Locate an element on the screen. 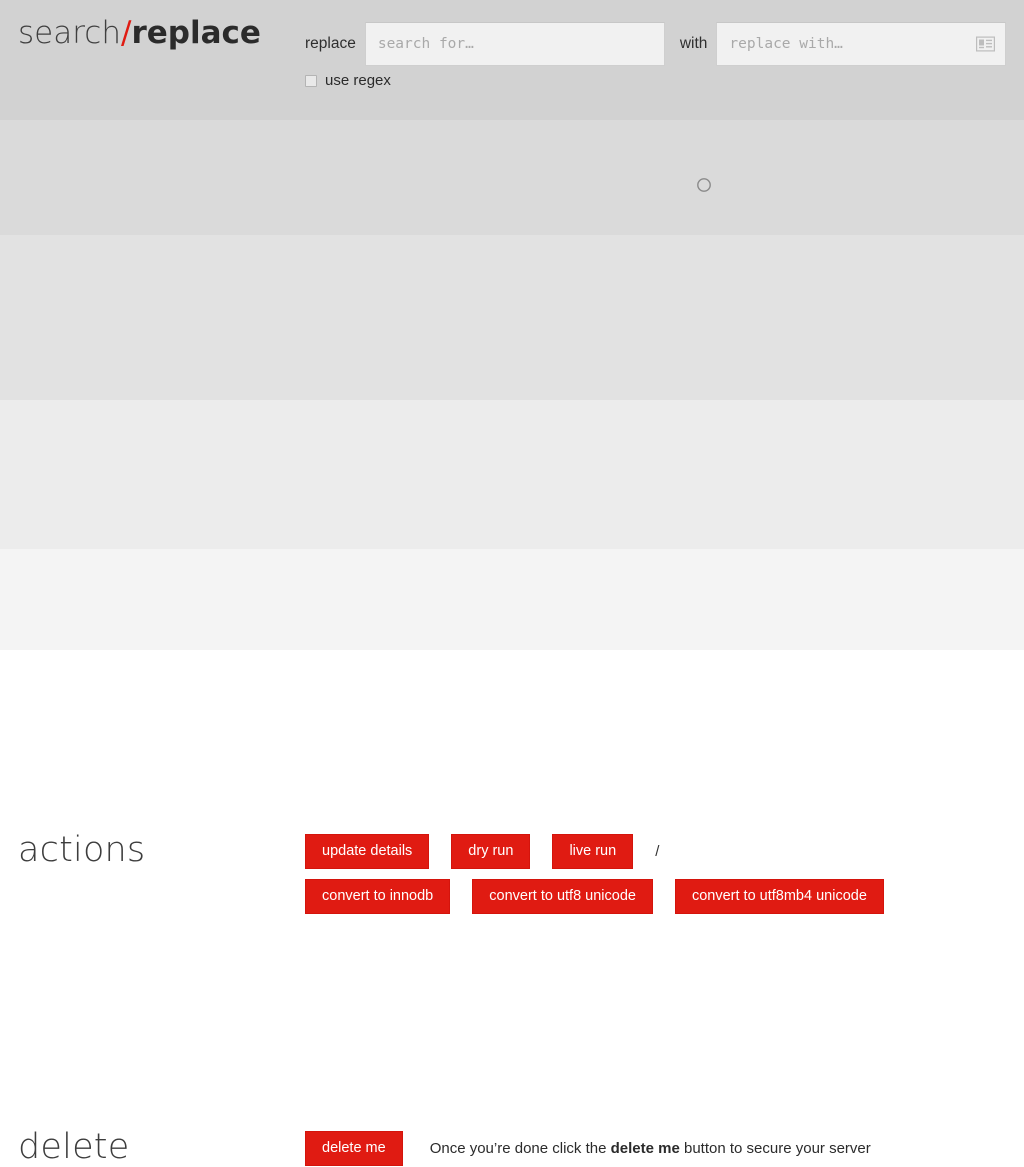 The width and height of the screenshot is (1024, 1167). section-search-replace: search/replace replace with is located at coordinates (512, 60).